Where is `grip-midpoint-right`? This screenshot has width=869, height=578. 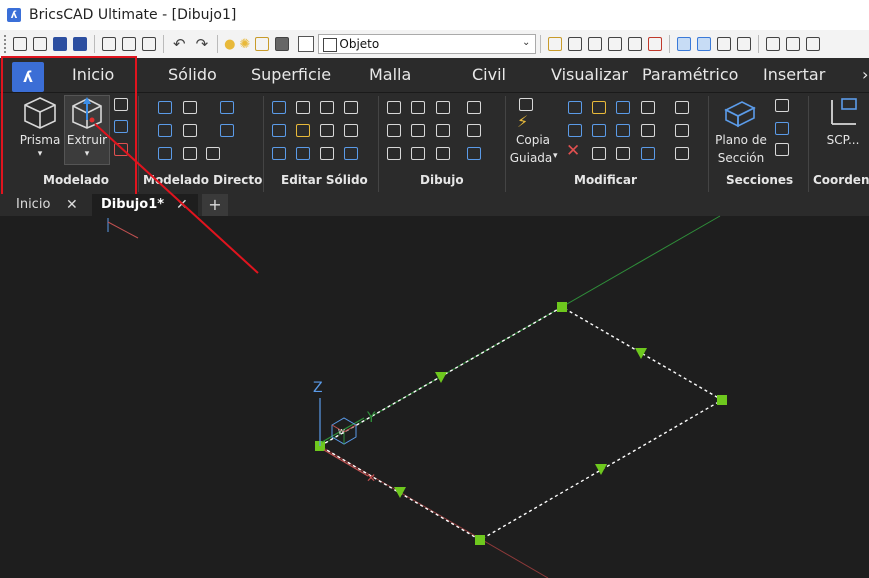 grip-midpoint-right is located at coordinates (601, 469).